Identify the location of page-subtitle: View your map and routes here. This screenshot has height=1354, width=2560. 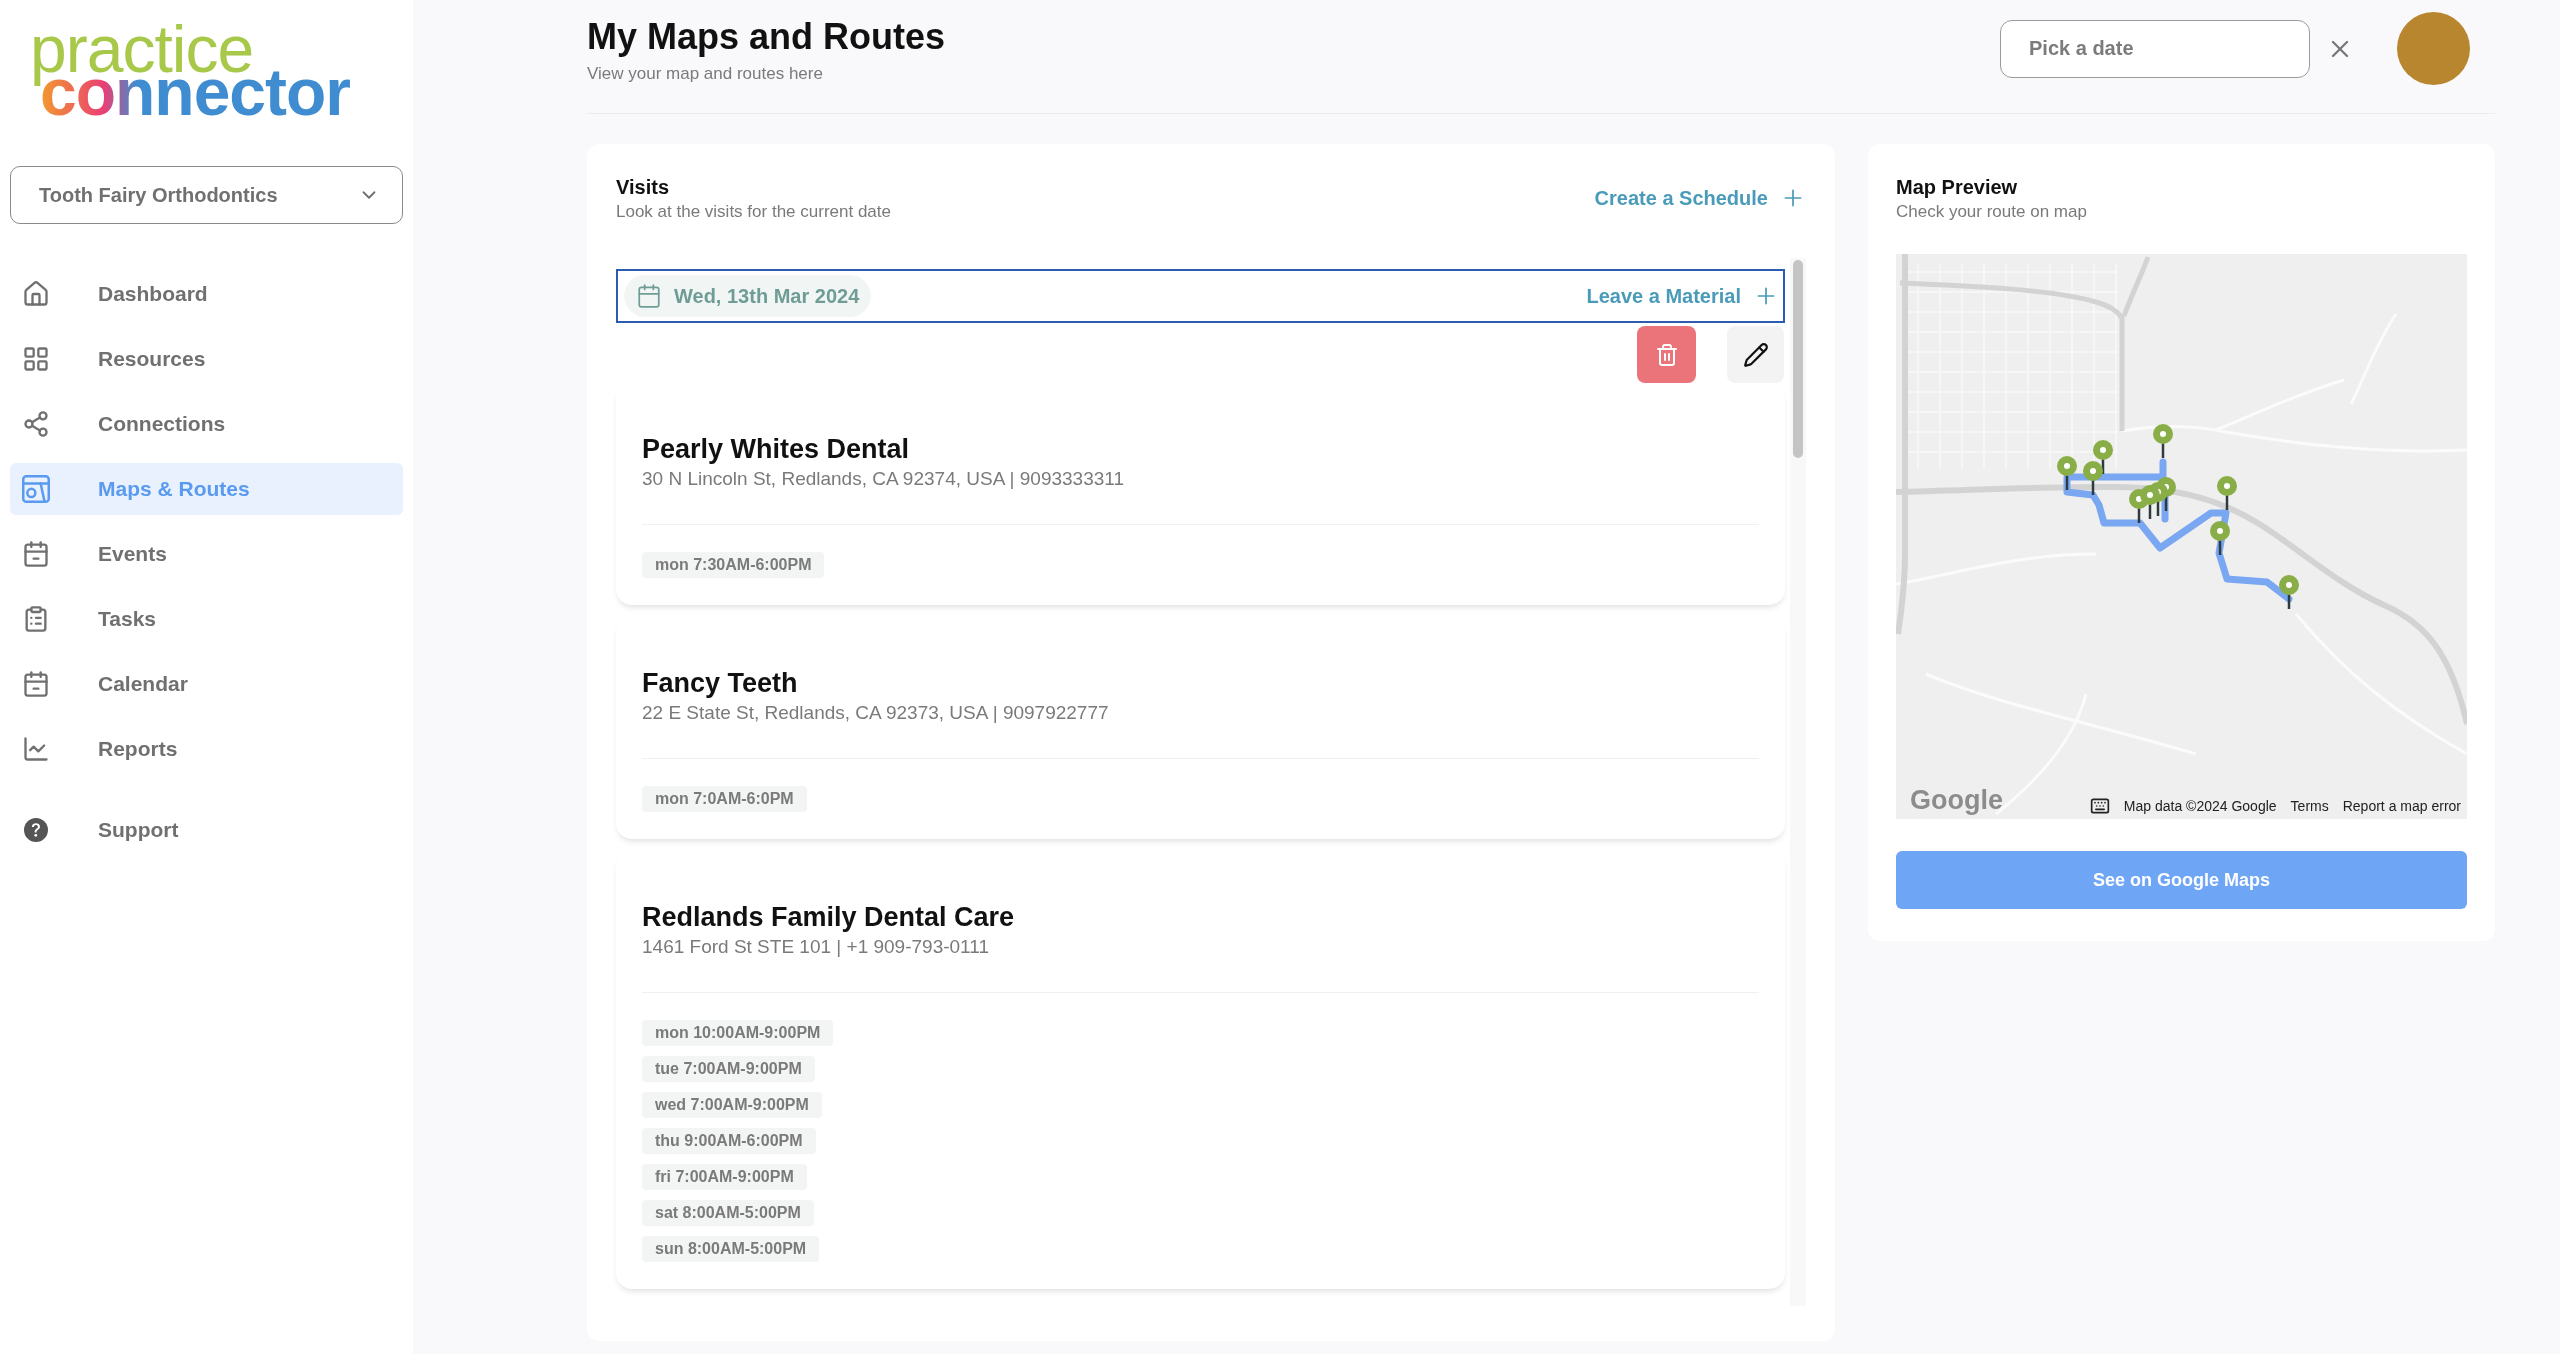
(705, 74).